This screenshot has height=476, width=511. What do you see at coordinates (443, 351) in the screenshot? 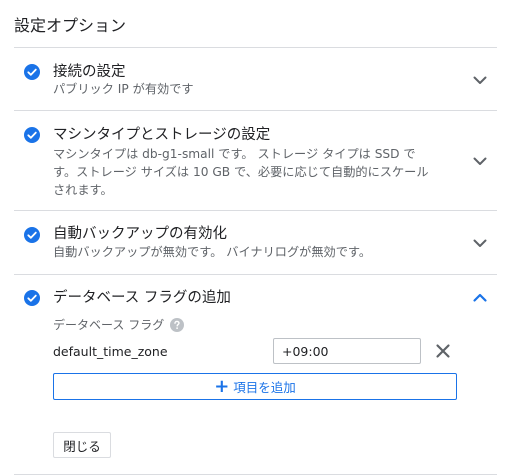
I see `remove-flag-close-icon` at bounding box center [443, 351].